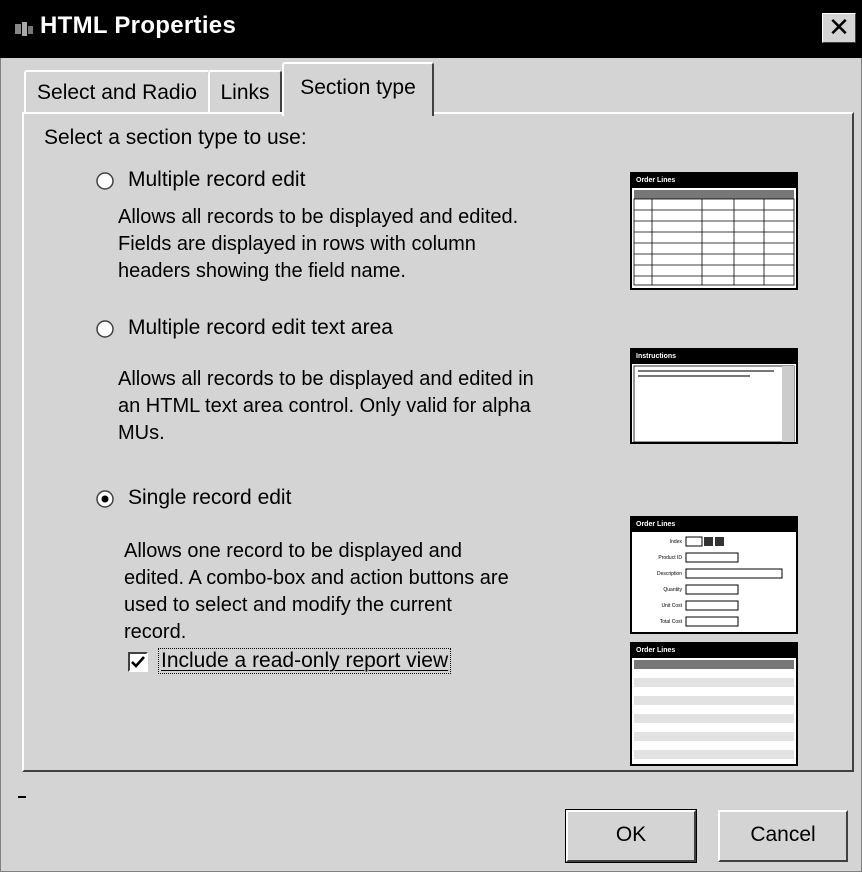  Describe the element at coordinates (714, 709) in the screenshot. I see `report-preview-image` at that location.